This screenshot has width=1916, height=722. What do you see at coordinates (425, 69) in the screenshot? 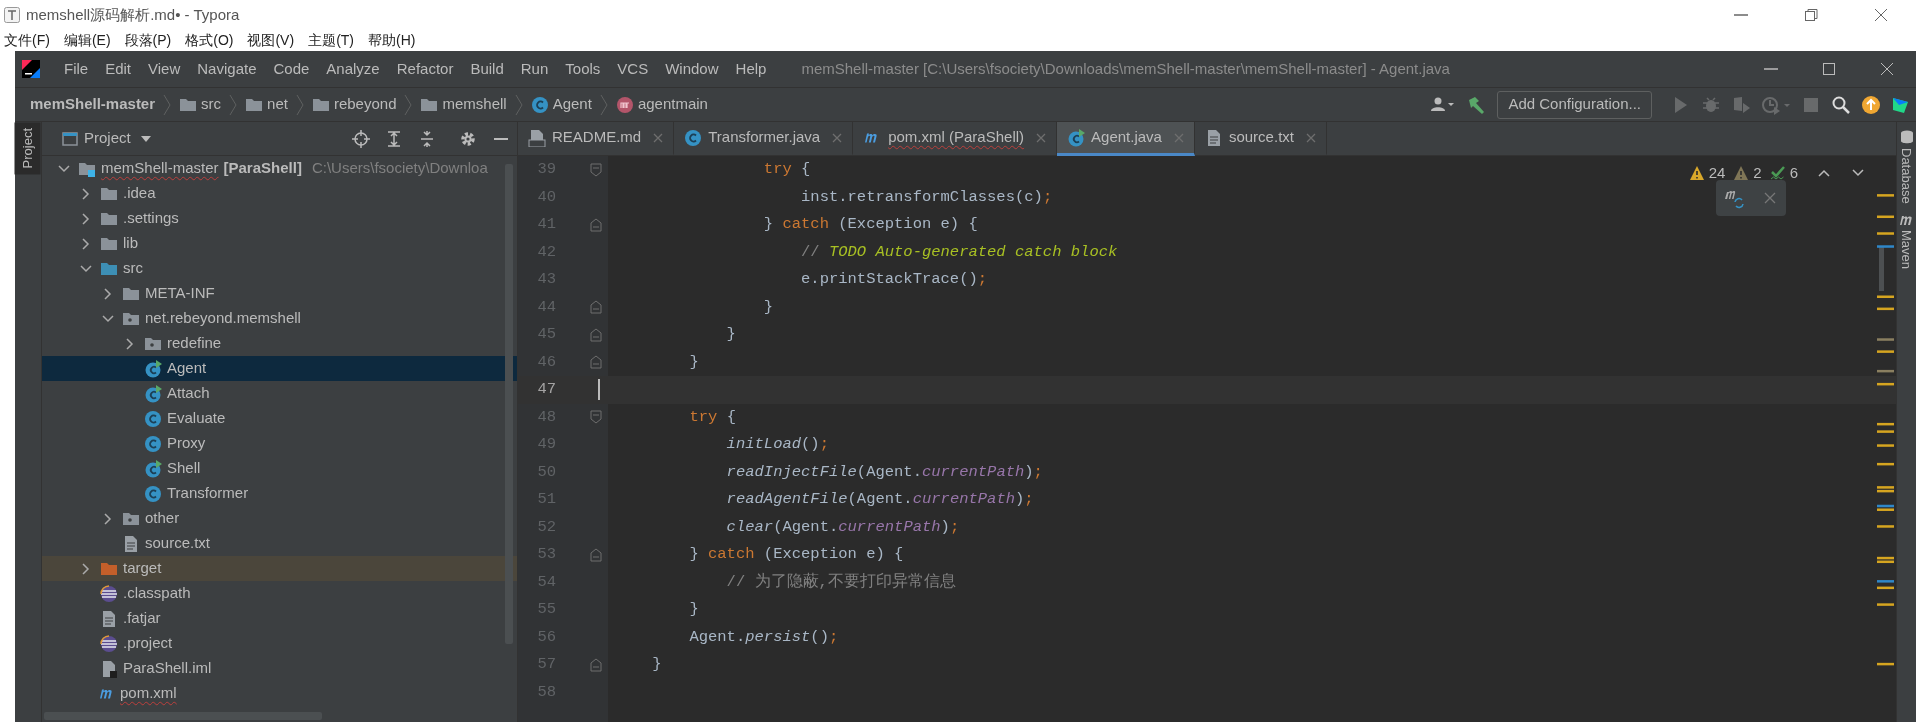
I see `menu-item: Refactor` at bounding box center [425, 69].